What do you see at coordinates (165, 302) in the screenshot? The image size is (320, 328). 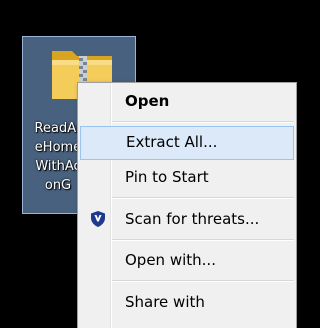 I see `menu-item-label: Share with` at bounding box center [165, 302].